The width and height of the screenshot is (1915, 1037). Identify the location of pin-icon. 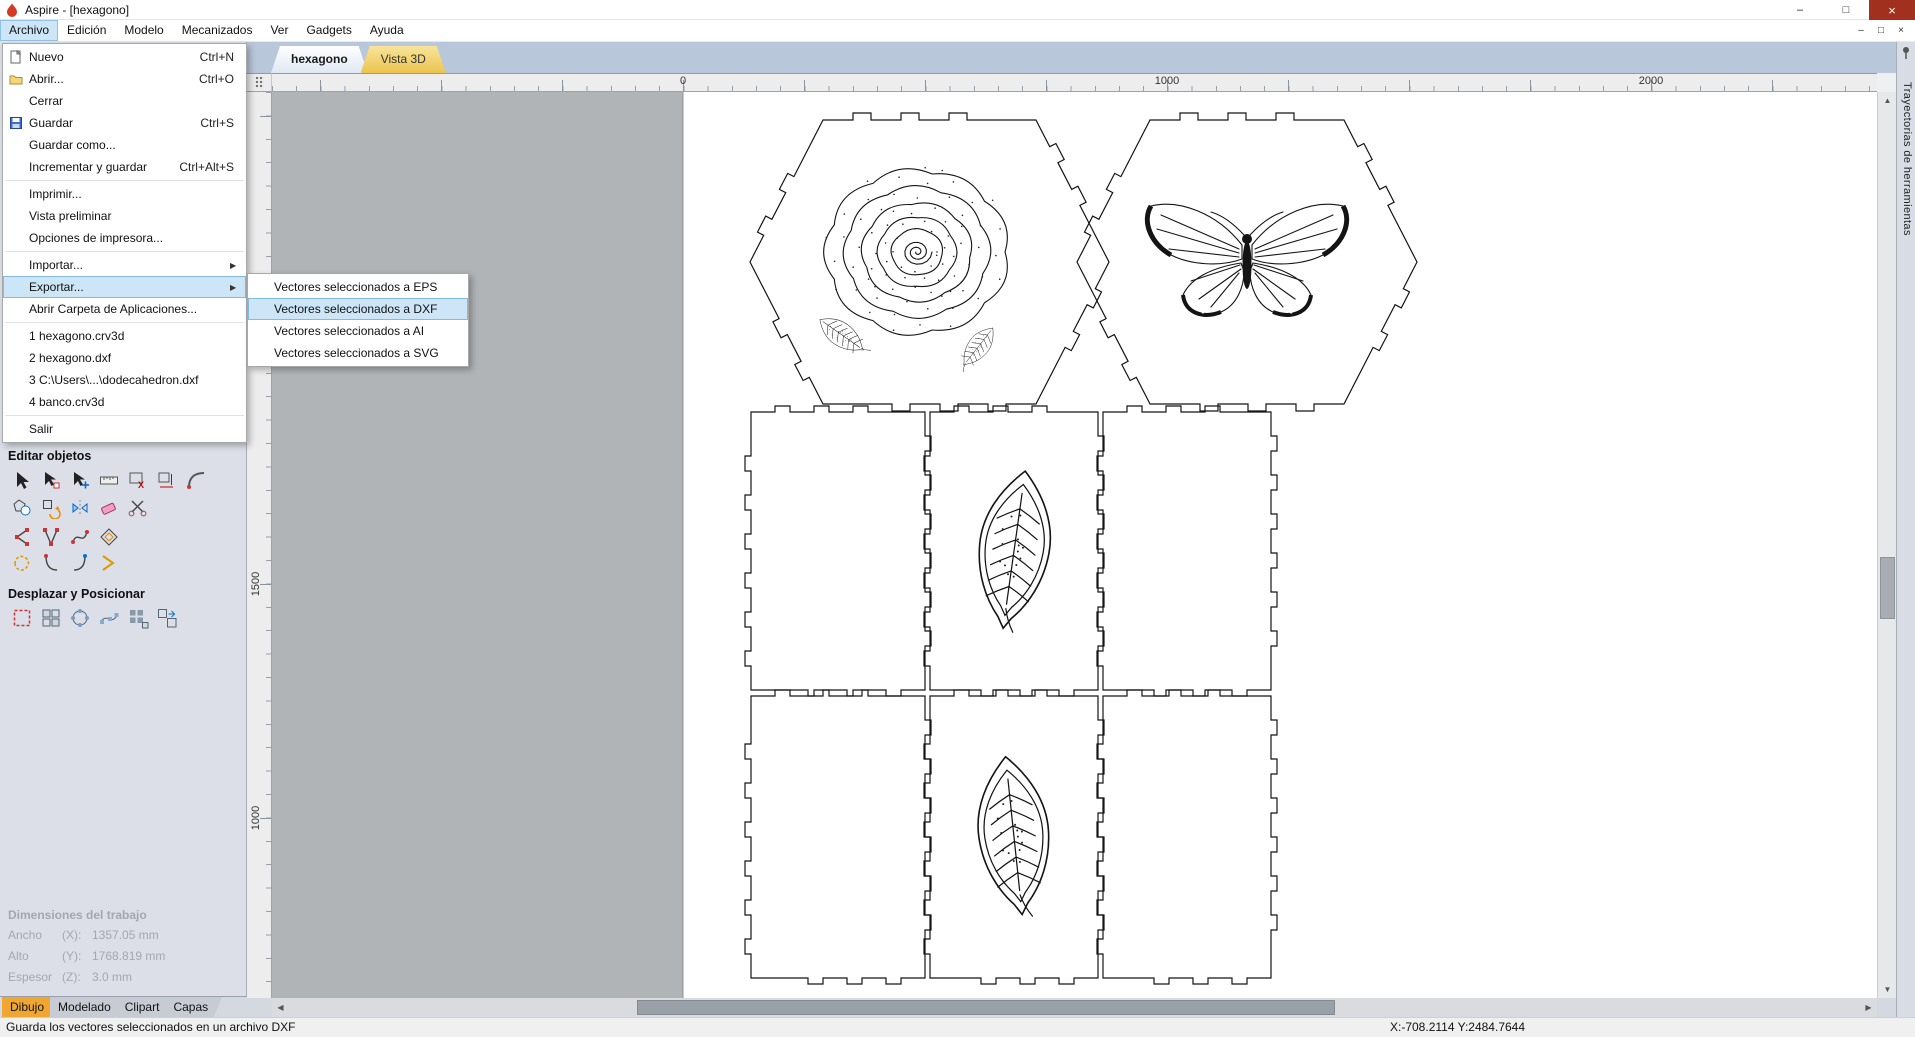
(1906, 53).